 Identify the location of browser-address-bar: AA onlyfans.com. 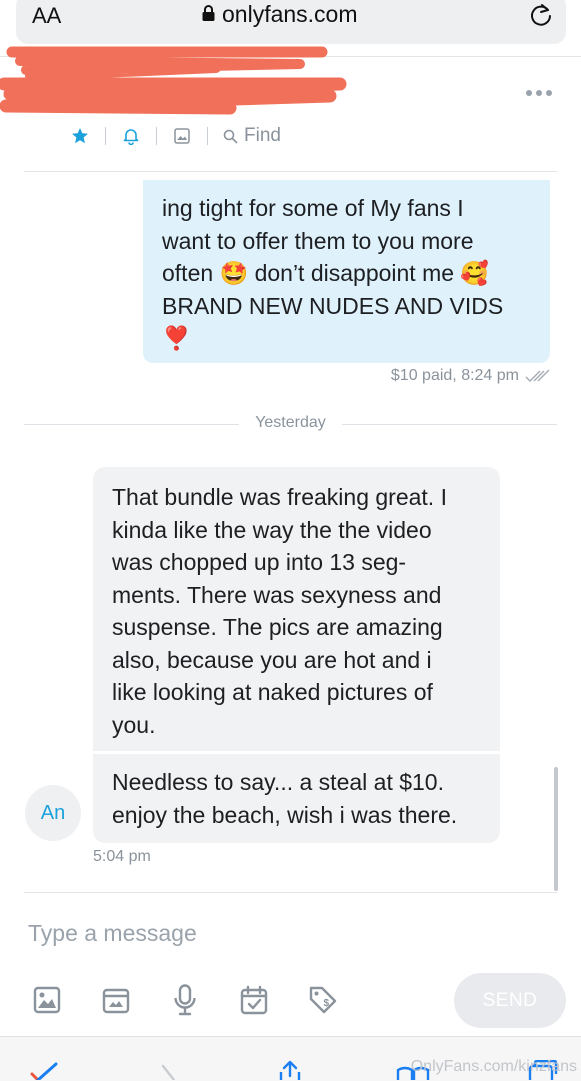
(291, 22).